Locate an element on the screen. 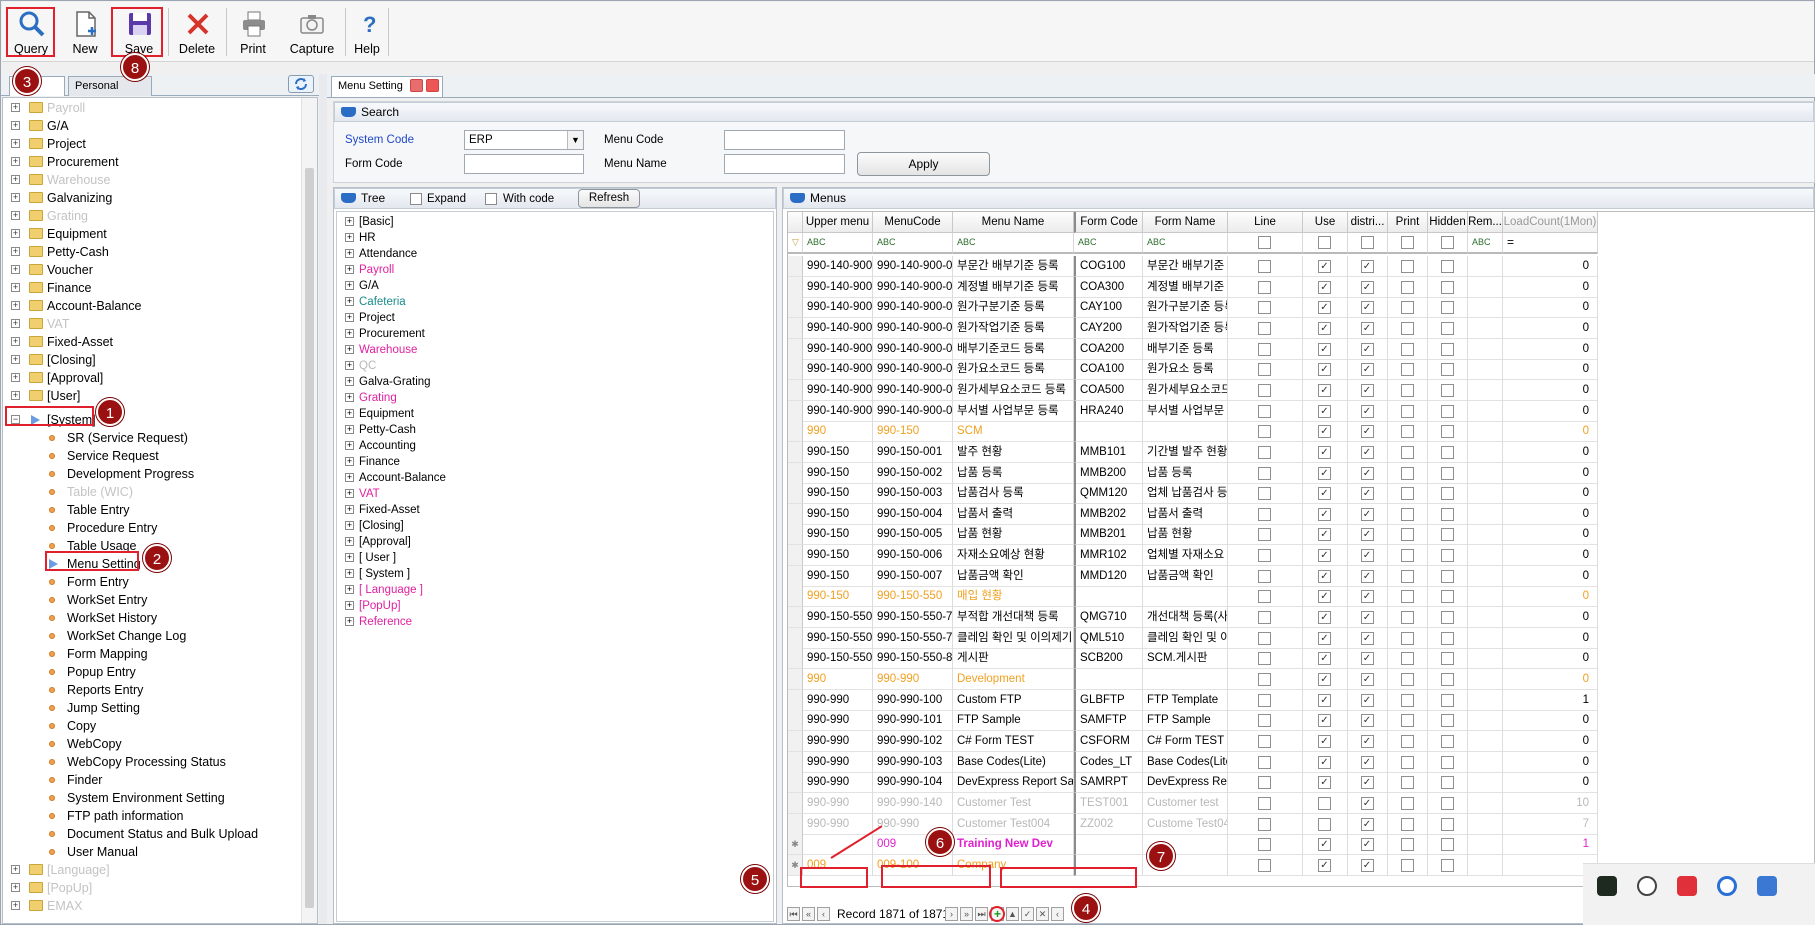  cell-code: 990-150-550-750 is located at coordinates (913, 638).